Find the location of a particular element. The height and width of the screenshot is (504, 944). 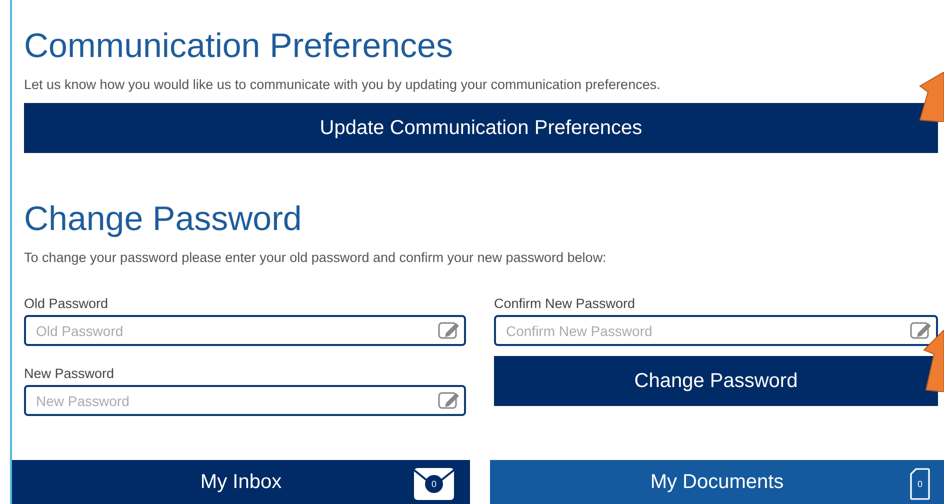

password-field: Old Password is located at coordinates (245, 330).